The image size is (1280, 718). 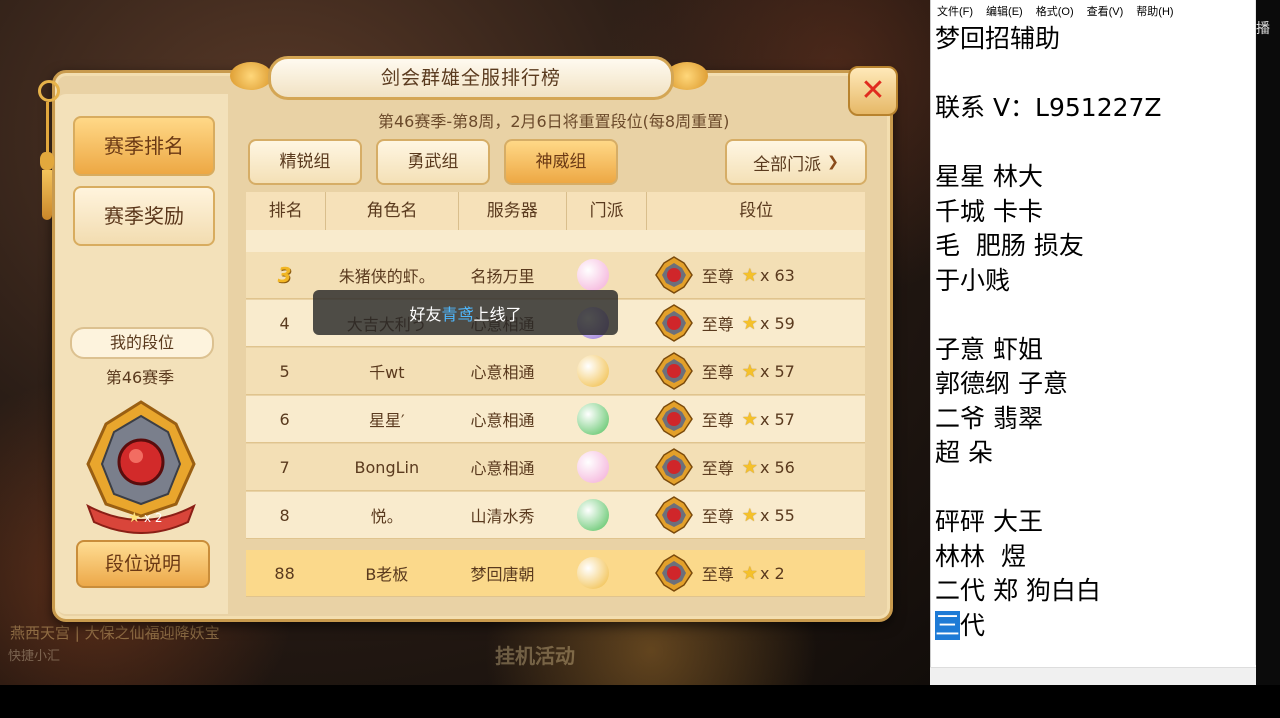 What do you see at coordinates (387, 372) in the screenshot?
I see `role-name-cell: 千wt` at bounding box center [387, 372].